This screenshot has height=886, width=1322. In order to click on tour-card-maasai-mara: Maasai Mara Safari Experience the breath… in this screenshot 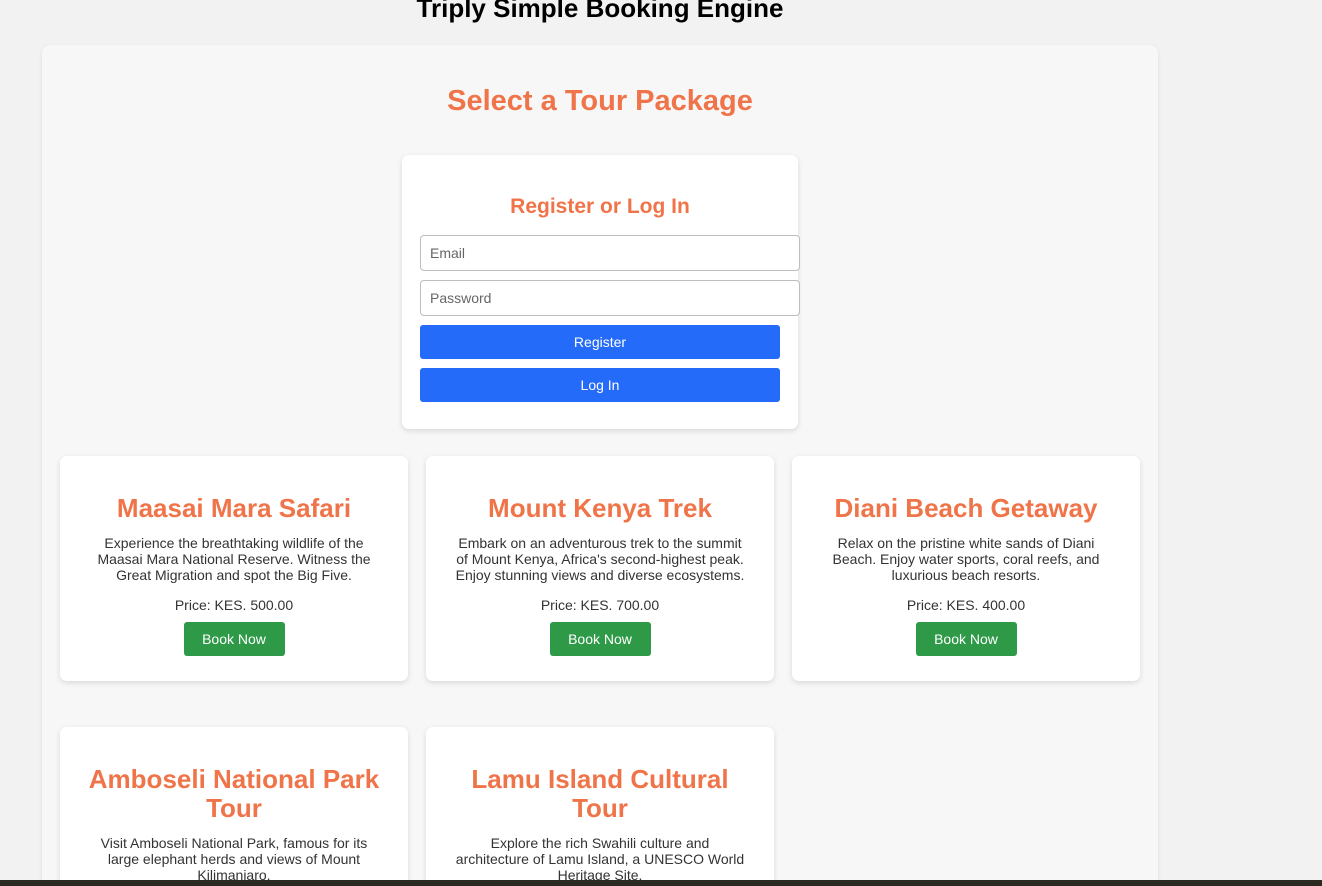, I will do `click(234, 568)`.